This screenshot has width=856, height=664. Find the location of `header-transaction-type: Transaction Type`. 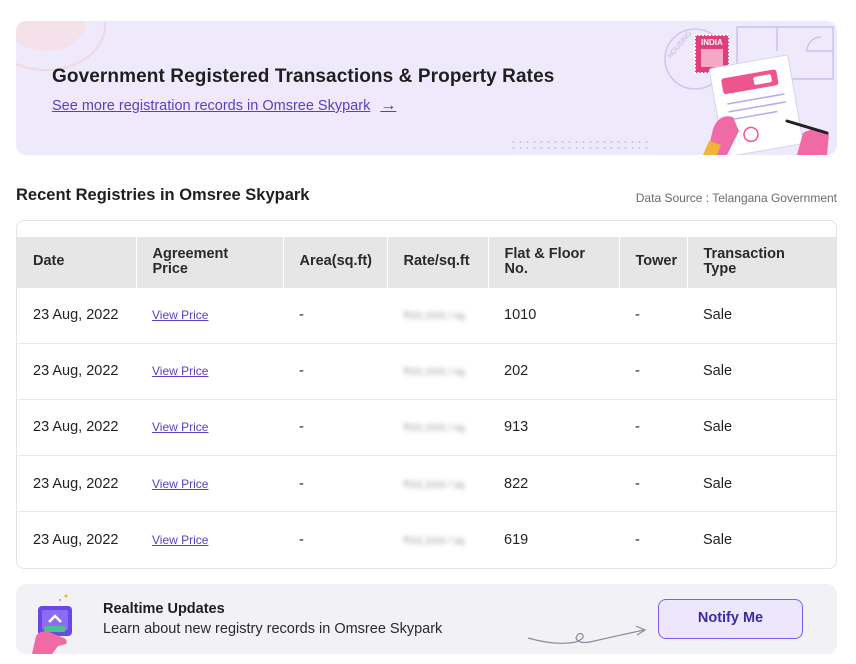

header-transaction-type: Transaction Type is located at coordinates (744, 261).